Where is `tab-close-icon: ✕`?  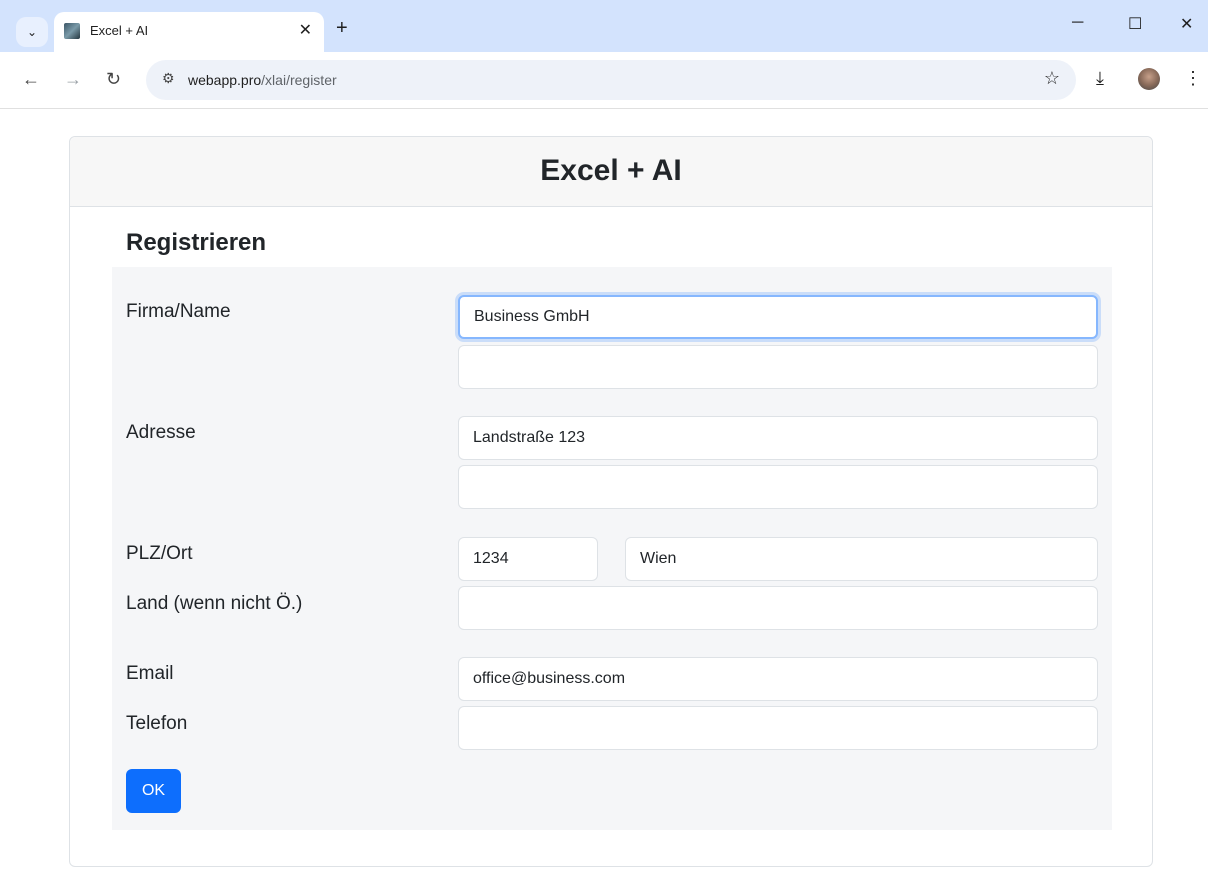 tab-close-icon: ✕ is located at coordinates (305, 30).